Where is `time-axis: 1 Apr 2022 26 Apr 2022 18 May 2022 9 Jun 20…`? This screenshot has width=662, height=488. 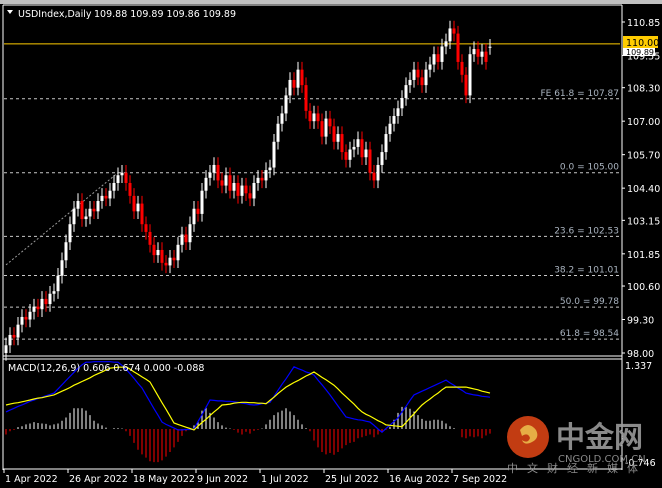
time-axis: 1 Apr 2022 26 Apr 2022 18 May 2022 9 Jun 20… is located at coordinates (255, 477).